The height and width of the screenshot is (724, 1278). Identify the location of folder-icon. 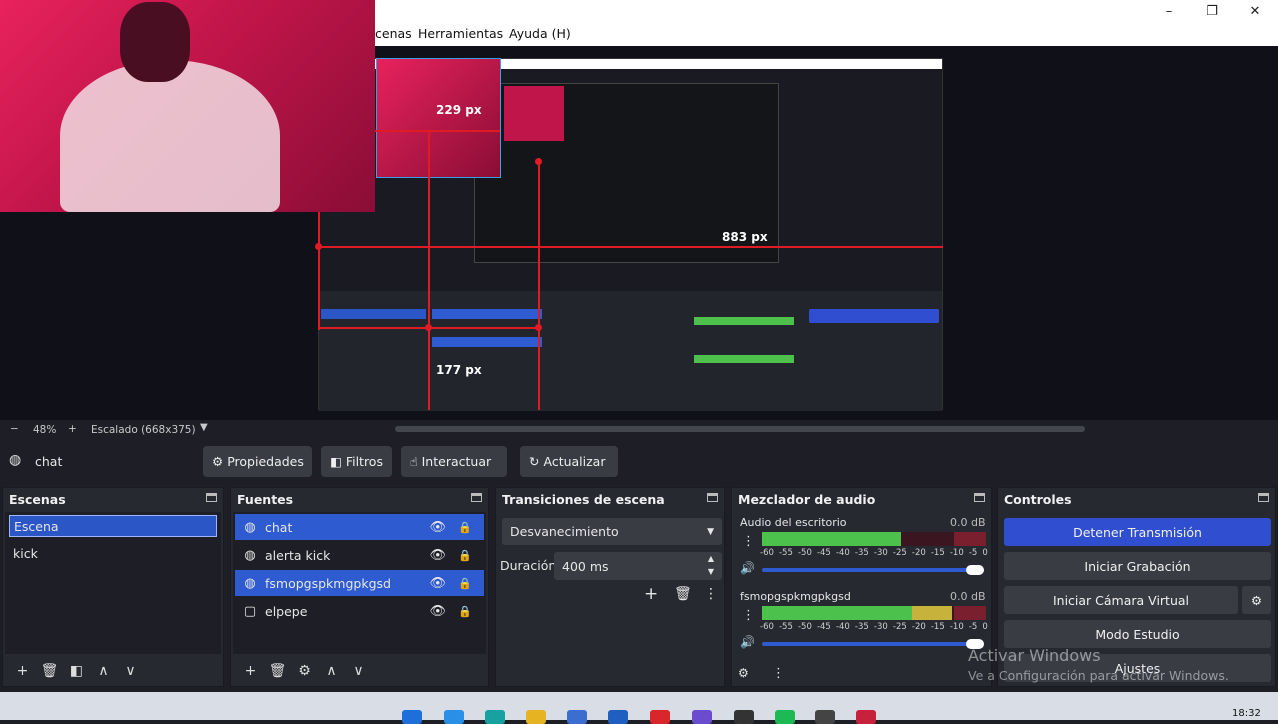
(536, 717).